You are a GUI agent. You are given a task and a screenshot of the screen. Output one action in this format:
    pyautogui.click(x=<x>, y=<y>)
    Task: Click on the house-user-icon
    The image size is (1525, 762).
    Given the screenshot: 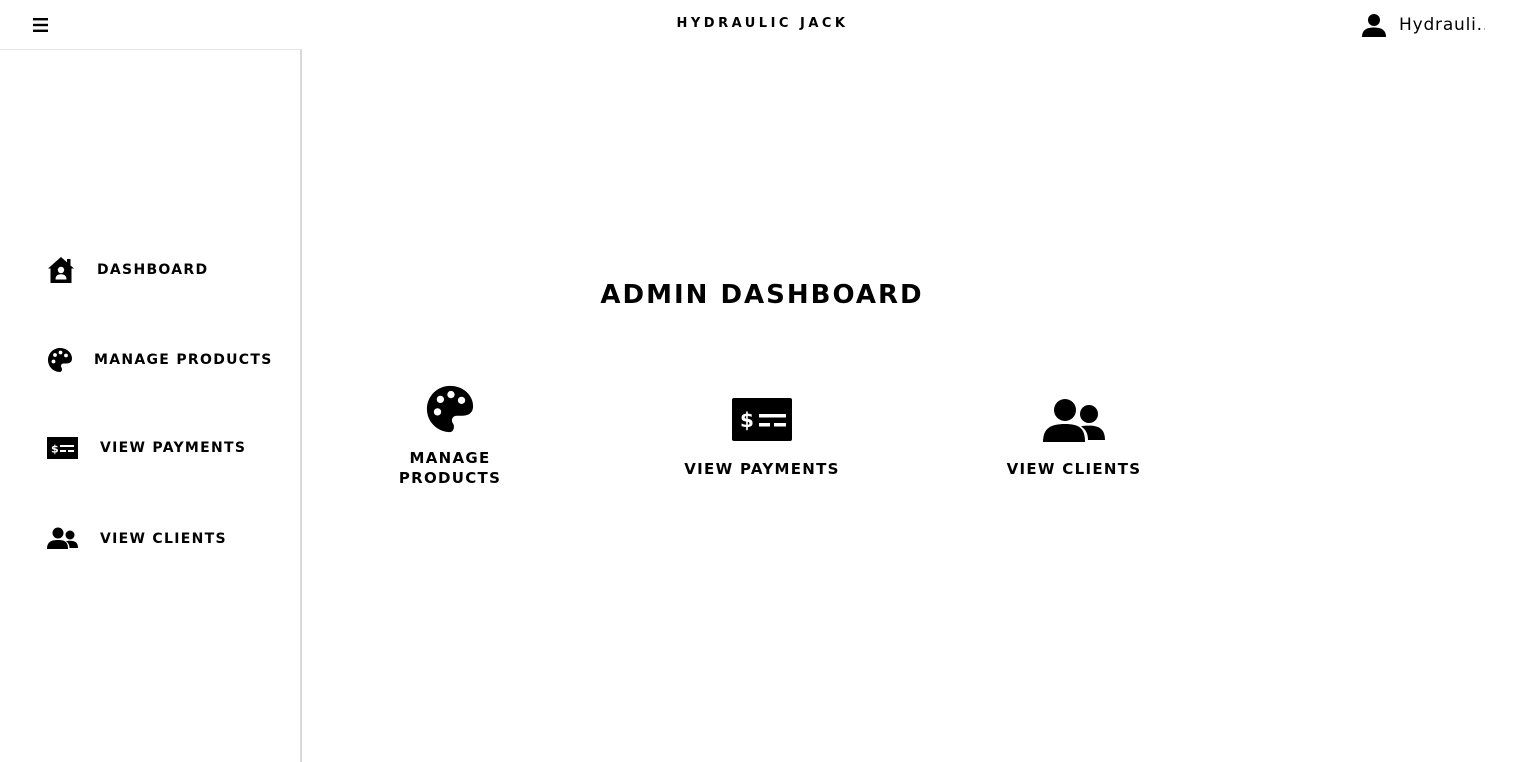 What is the action you would take?
    pyautogui.click(x=72, y=270)
    